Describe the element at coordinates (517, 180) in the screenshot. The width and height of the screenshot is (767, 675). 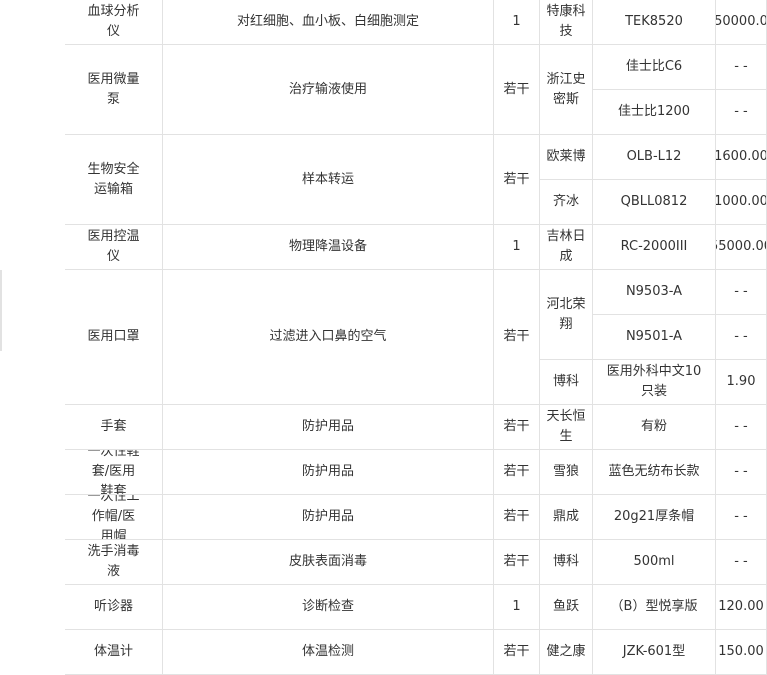
I see `cell-r3-qty: 若干` at that location.